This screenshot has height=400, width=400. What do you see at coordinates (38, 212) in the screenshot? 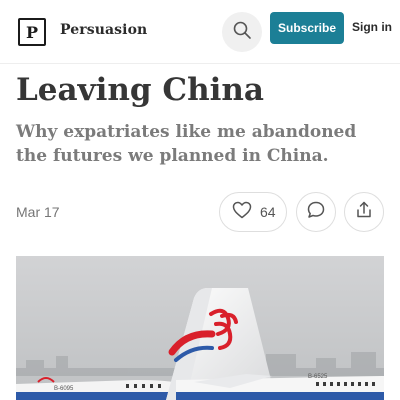
I see `post-date: Mar 17` at bounding box center [38, 212].